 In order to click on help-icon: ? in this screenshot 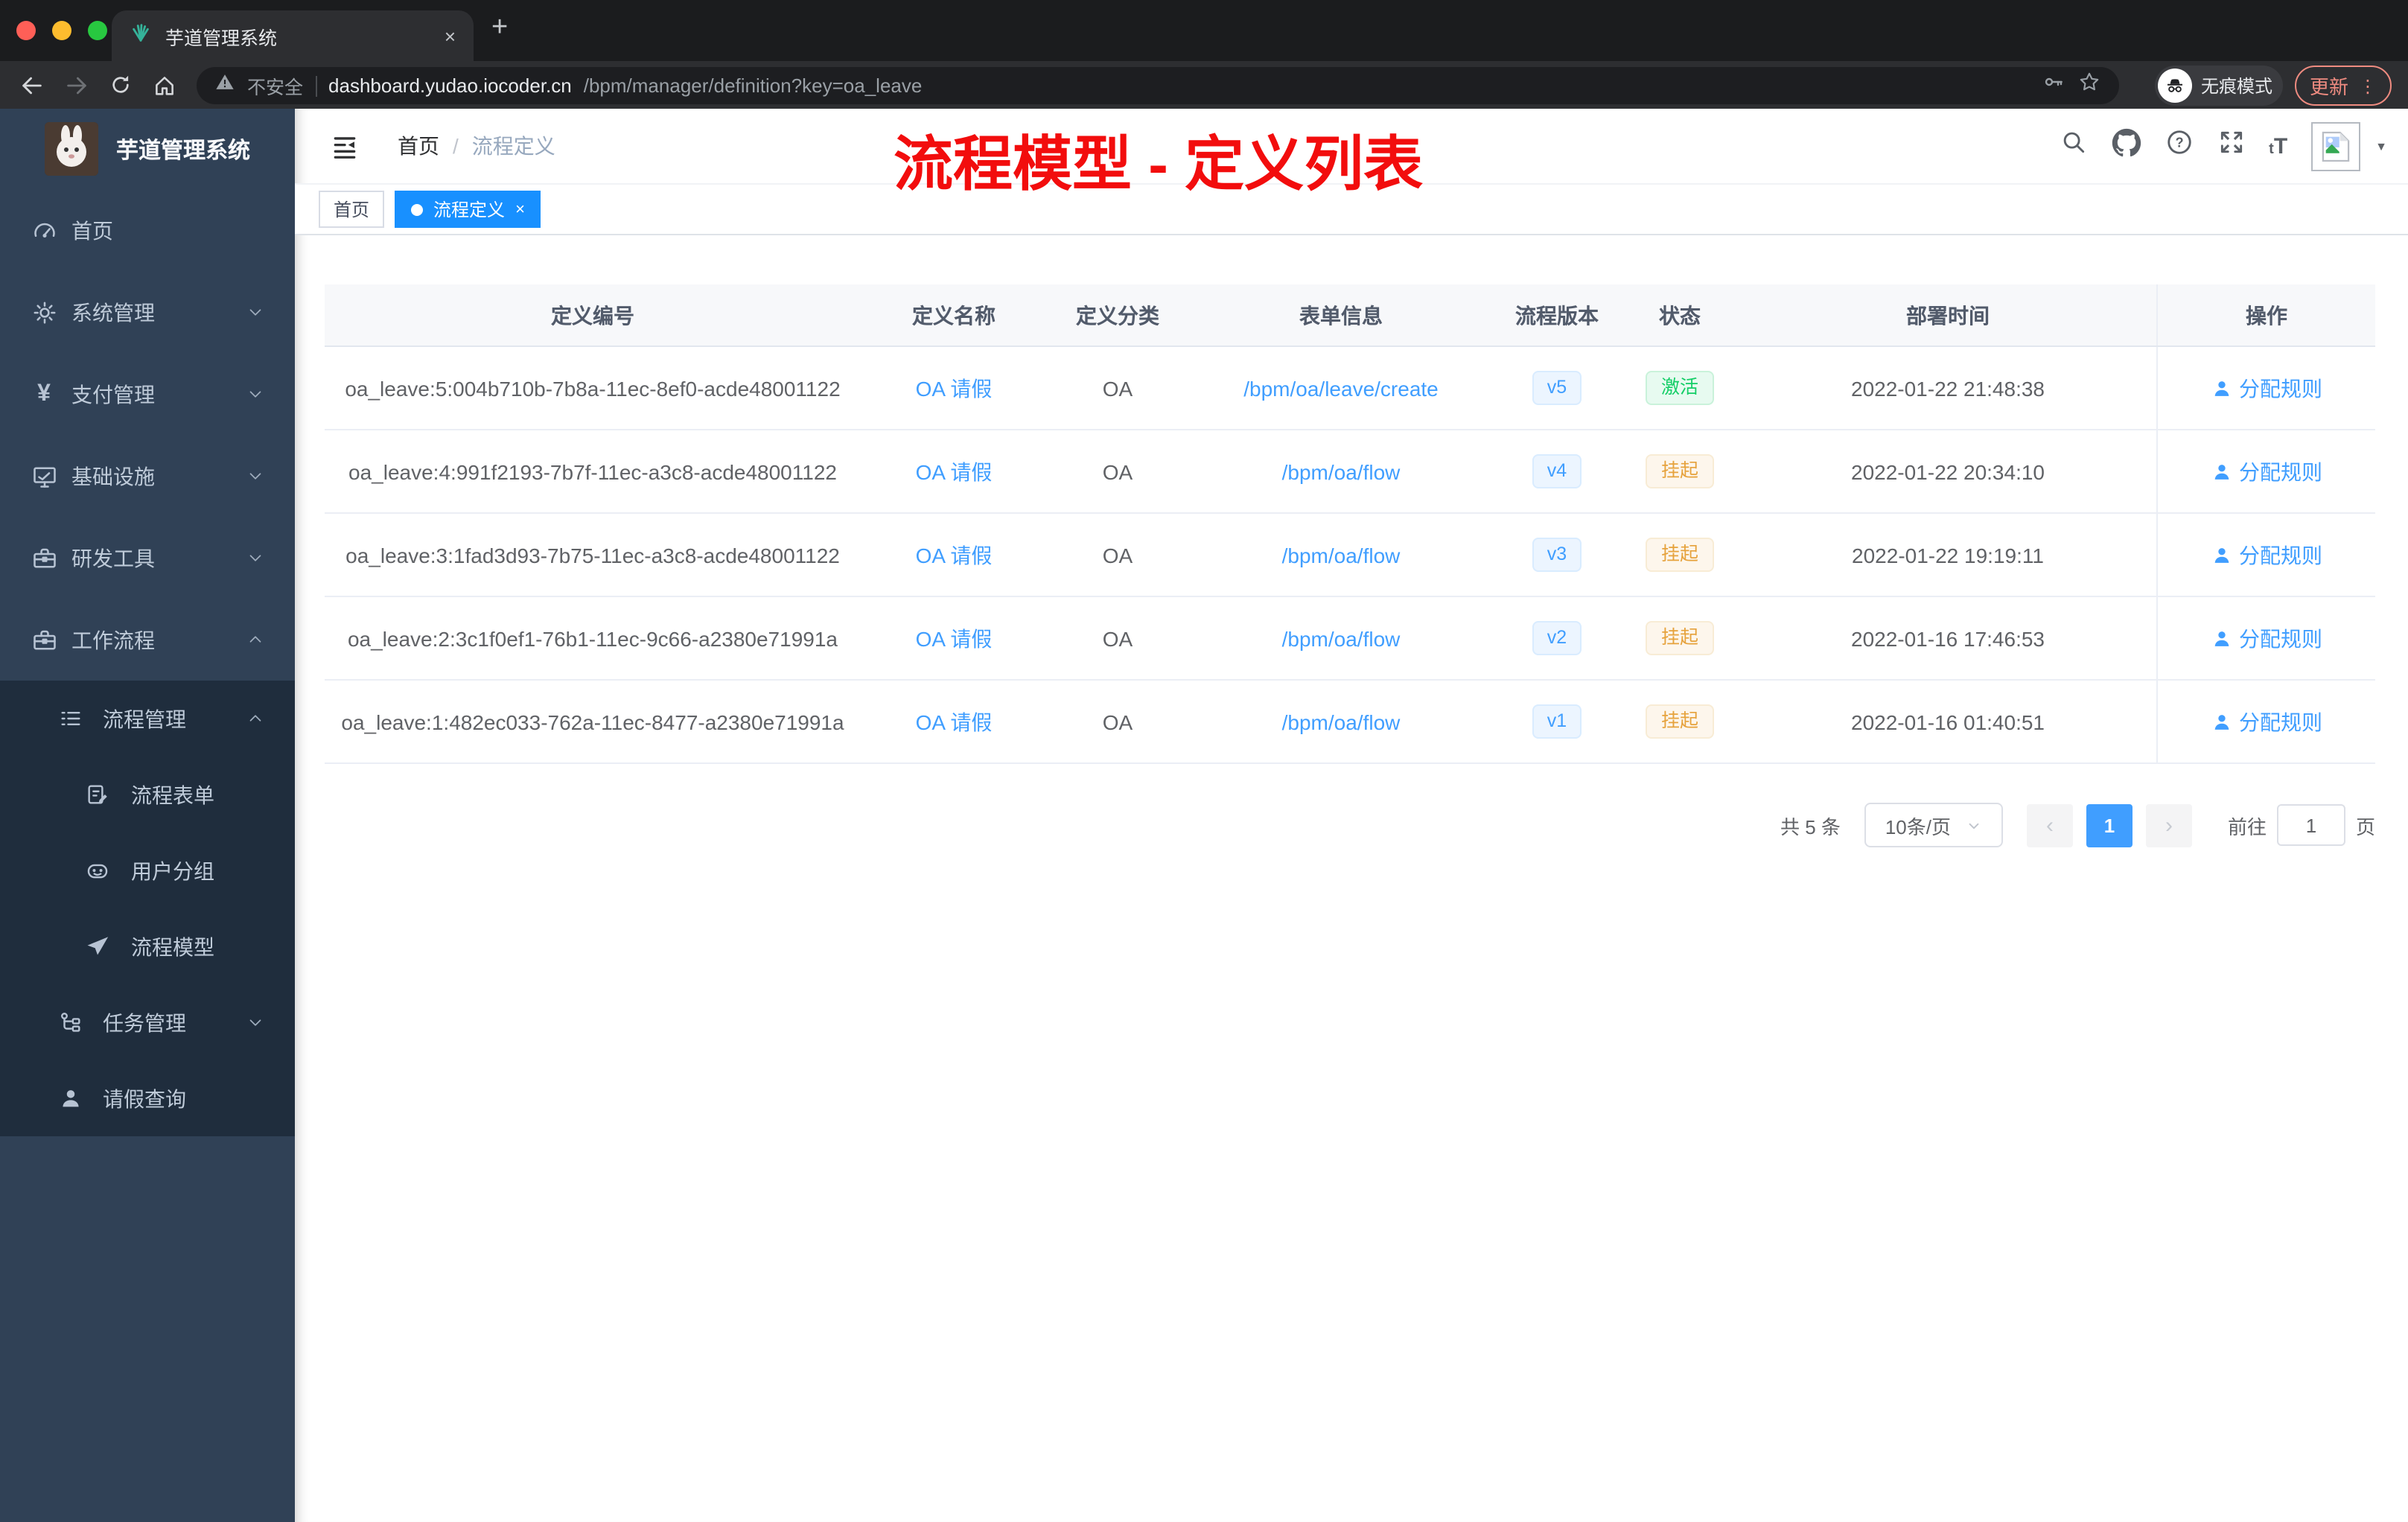, I will do `click(2179, 146)`.